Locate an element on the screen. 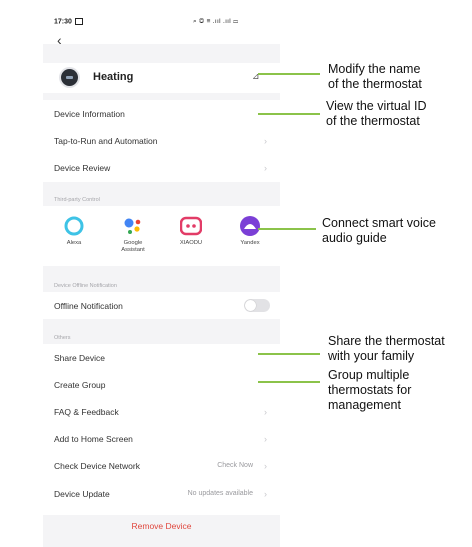  yandex-icon is located at coordinates (250, 226).